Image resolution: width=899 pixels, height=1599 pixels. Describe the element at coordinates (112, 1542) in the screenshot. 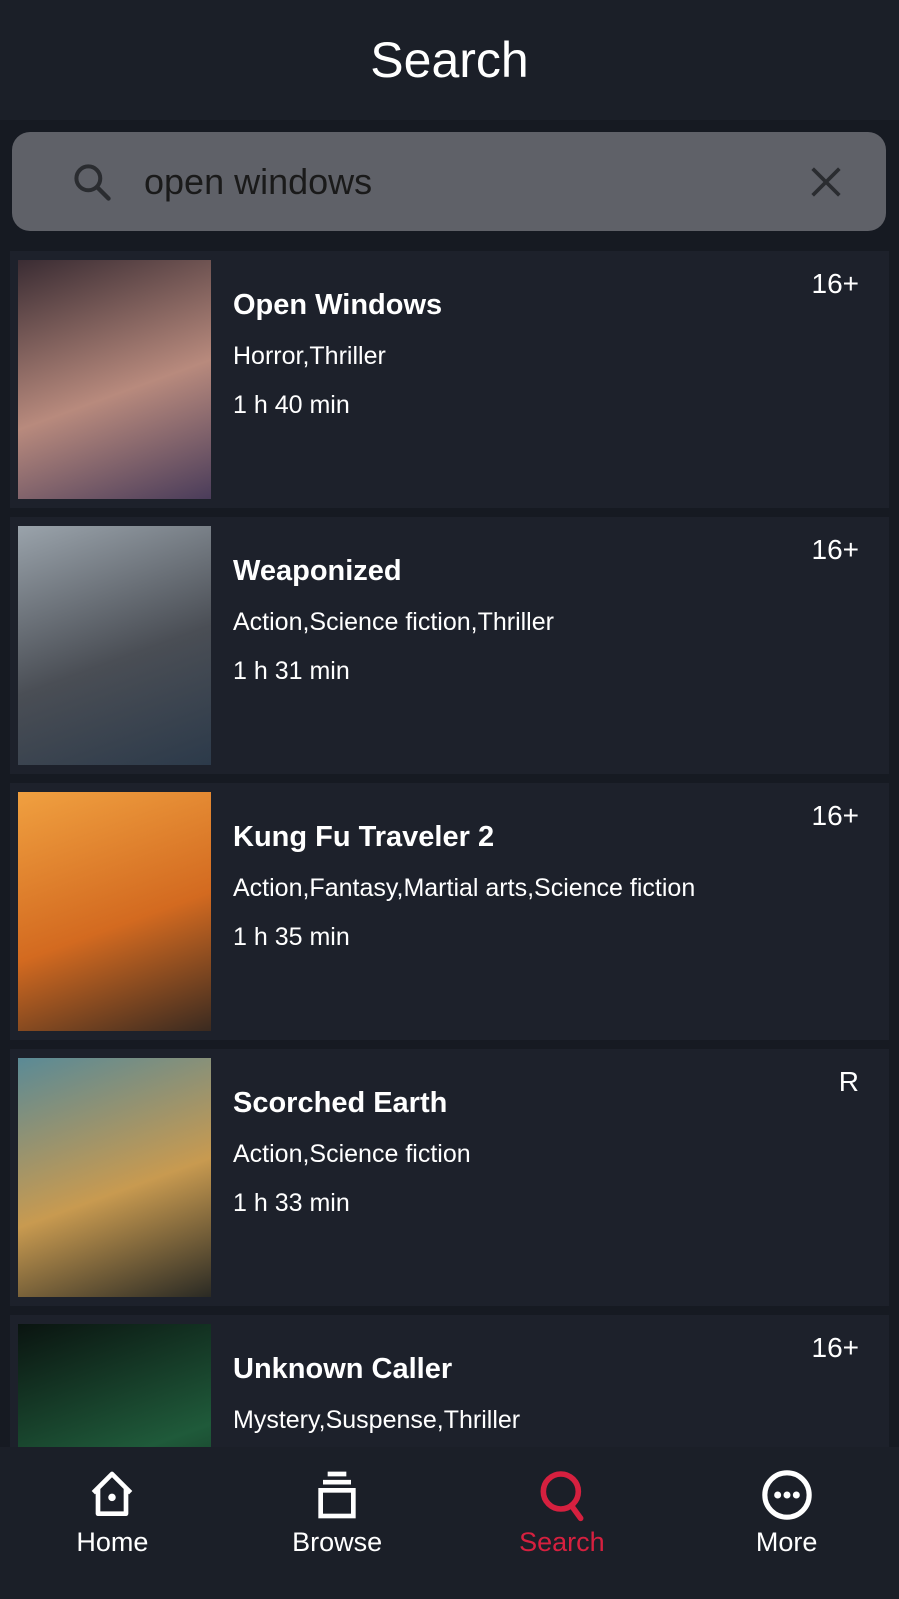

I see `nav-label: Home` at that location.